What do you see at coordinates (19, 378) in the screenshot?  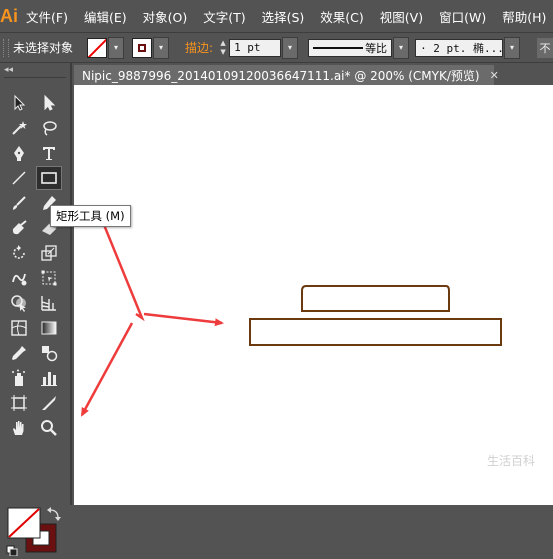 I see `symbol-sprayer-icon` at bounding box center [19, 378].